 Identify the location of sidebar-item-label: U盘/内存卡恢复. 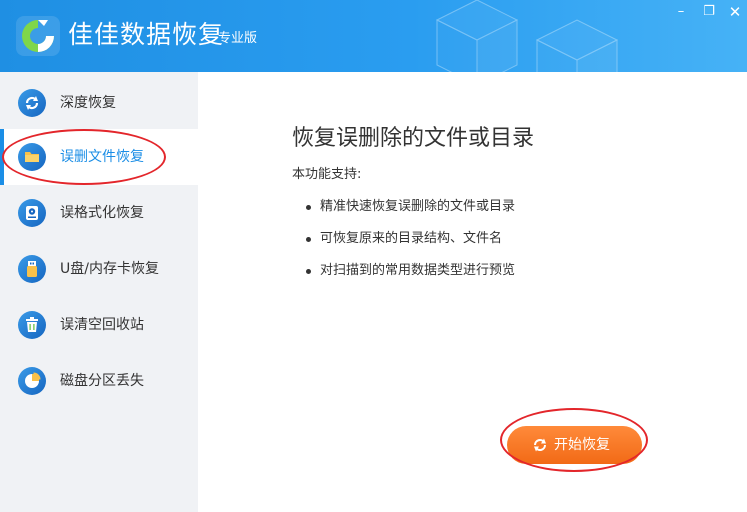
(109, 269).